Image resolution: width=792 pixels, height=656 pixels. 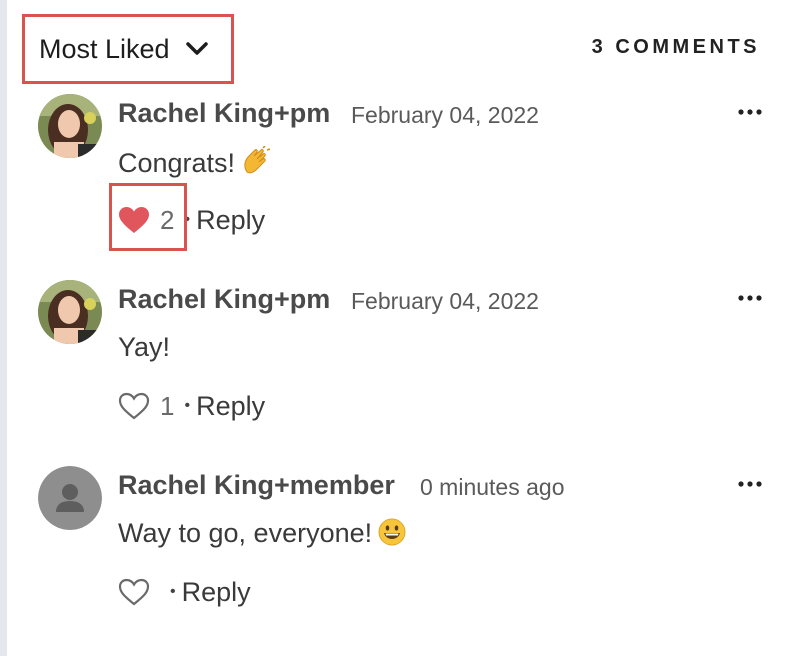 I want to click on default-avatar-icon, so click(x=70, y=498).